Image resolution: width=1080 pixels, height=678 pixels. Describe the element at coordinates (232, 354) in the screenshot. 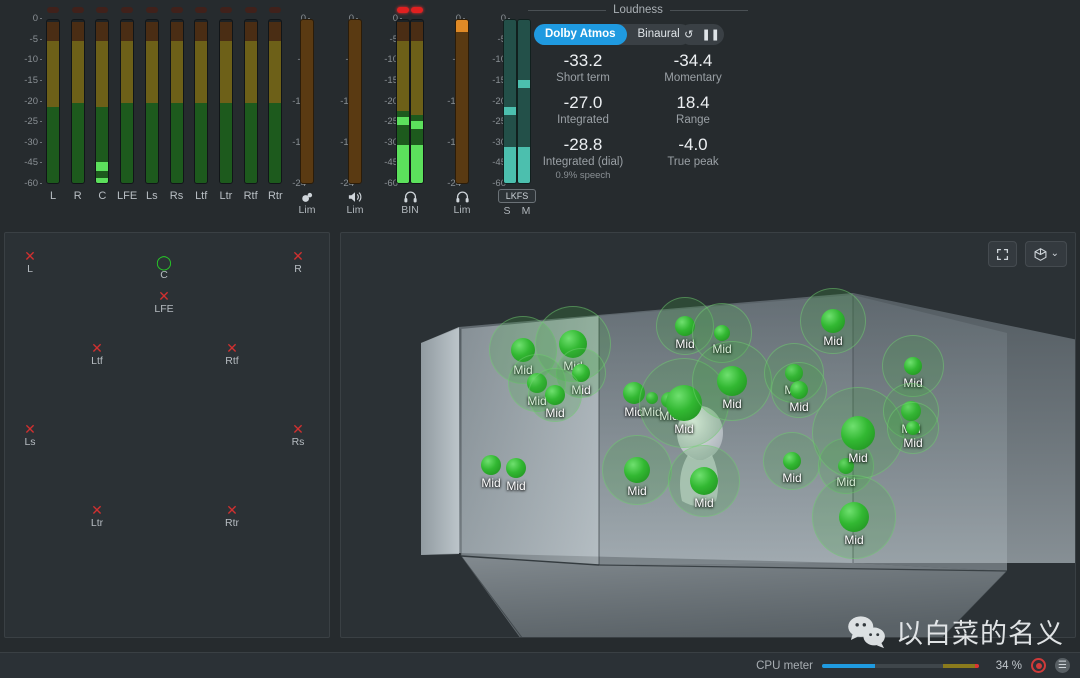

I see `speaker-rtf: ✕ Rtf` at that location.